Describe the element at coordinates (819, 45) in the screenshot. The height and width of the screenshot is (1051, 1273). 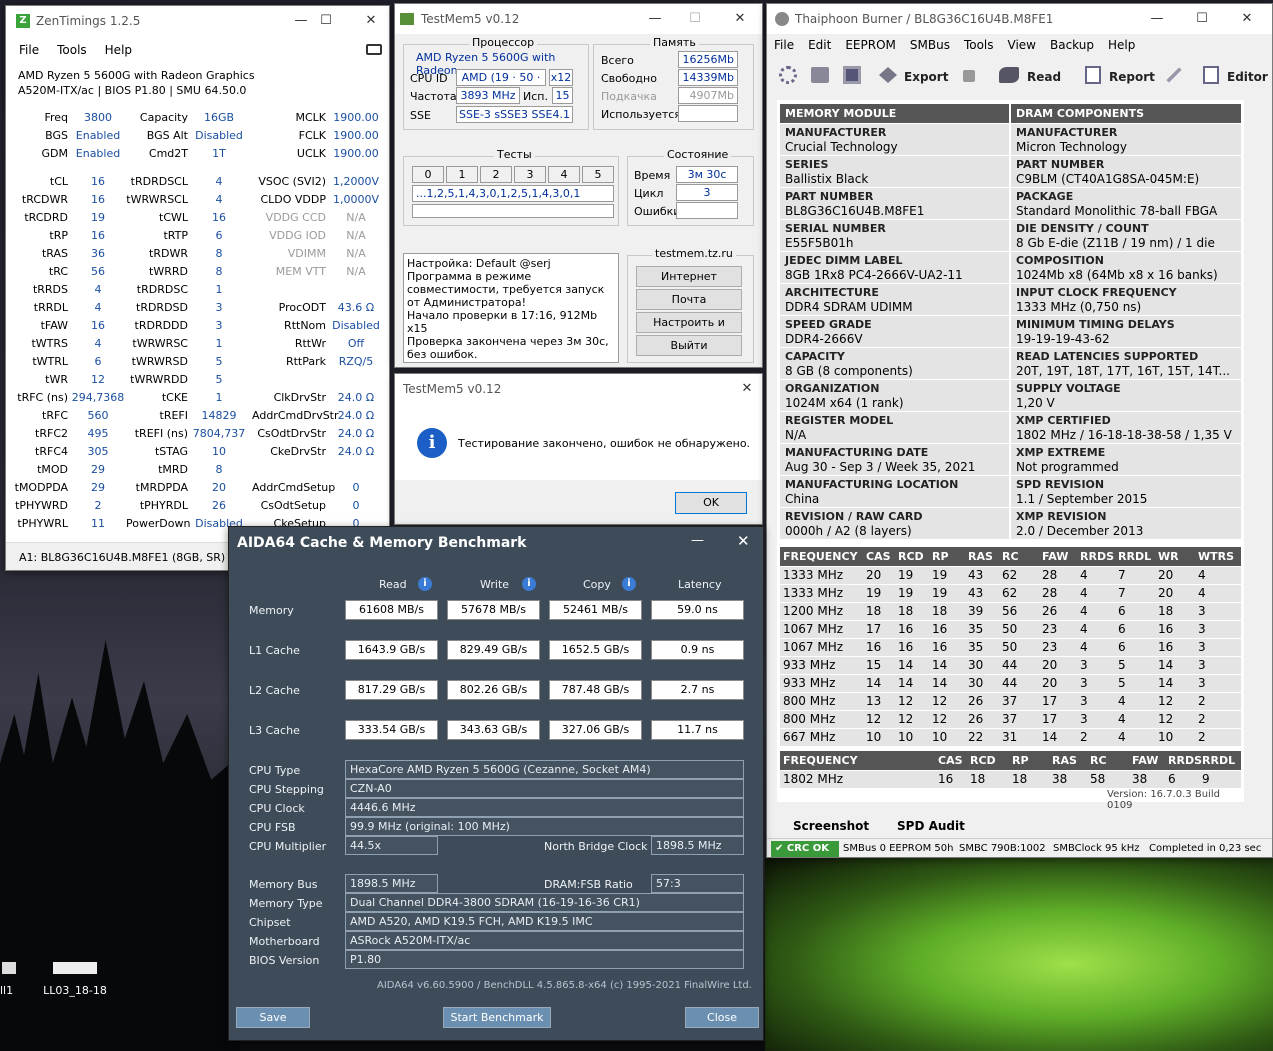
I see `menu-edit: Edit` at that location.